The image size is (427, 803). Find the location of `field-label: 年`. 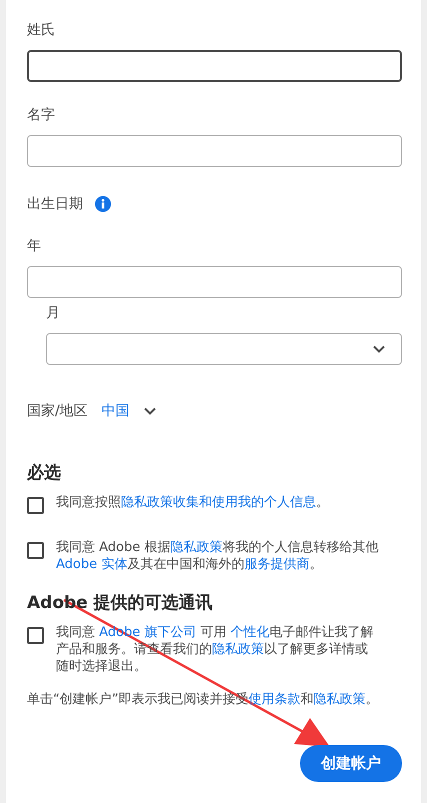

field-label: 年 is located at coordinates (34, 246).